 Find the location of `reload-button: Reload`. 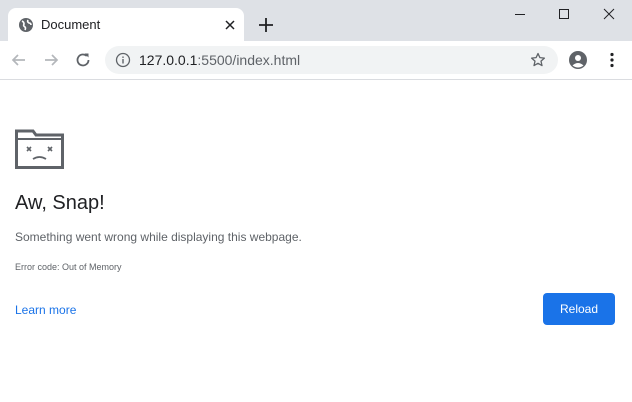

reload-button: Reload is located at coordinates (579, 309).